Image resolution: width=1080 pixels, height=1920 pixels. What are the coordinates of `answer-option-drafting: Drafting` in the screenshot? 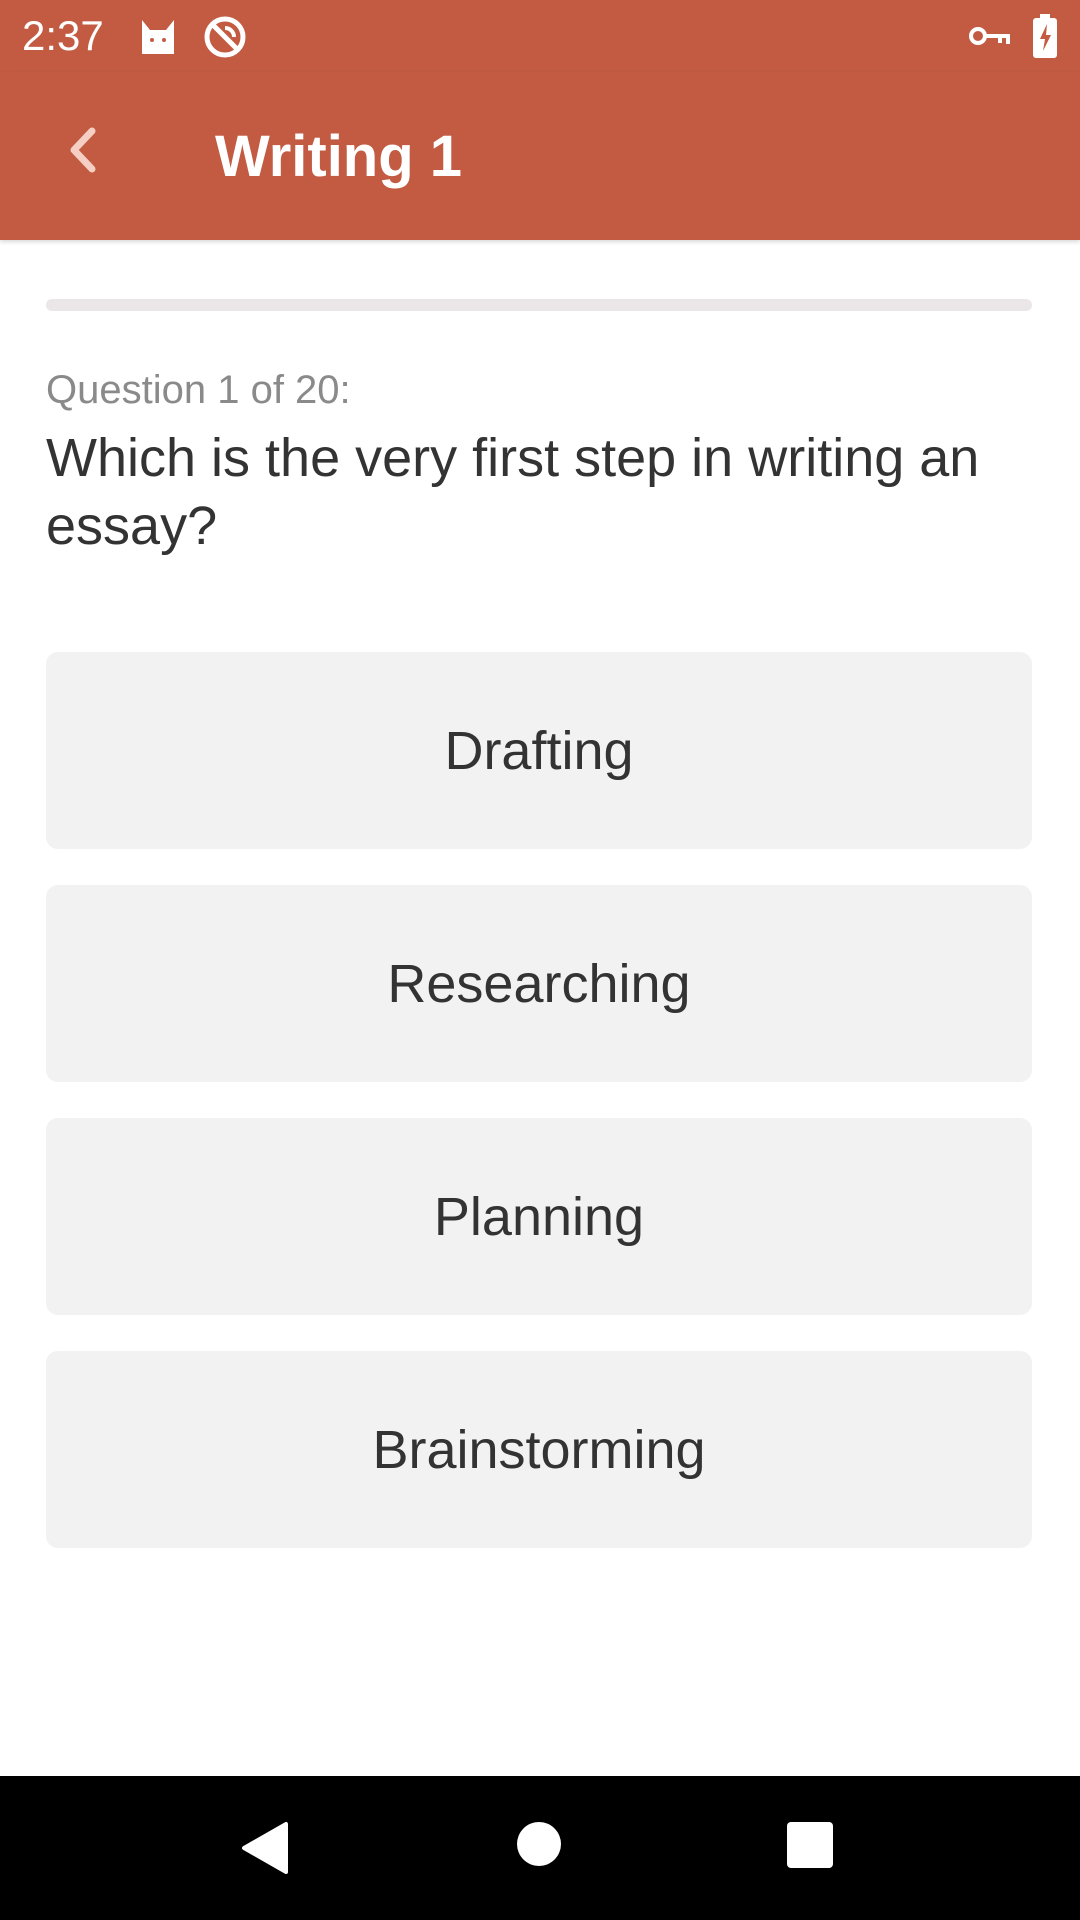 It's located at (539, 750).